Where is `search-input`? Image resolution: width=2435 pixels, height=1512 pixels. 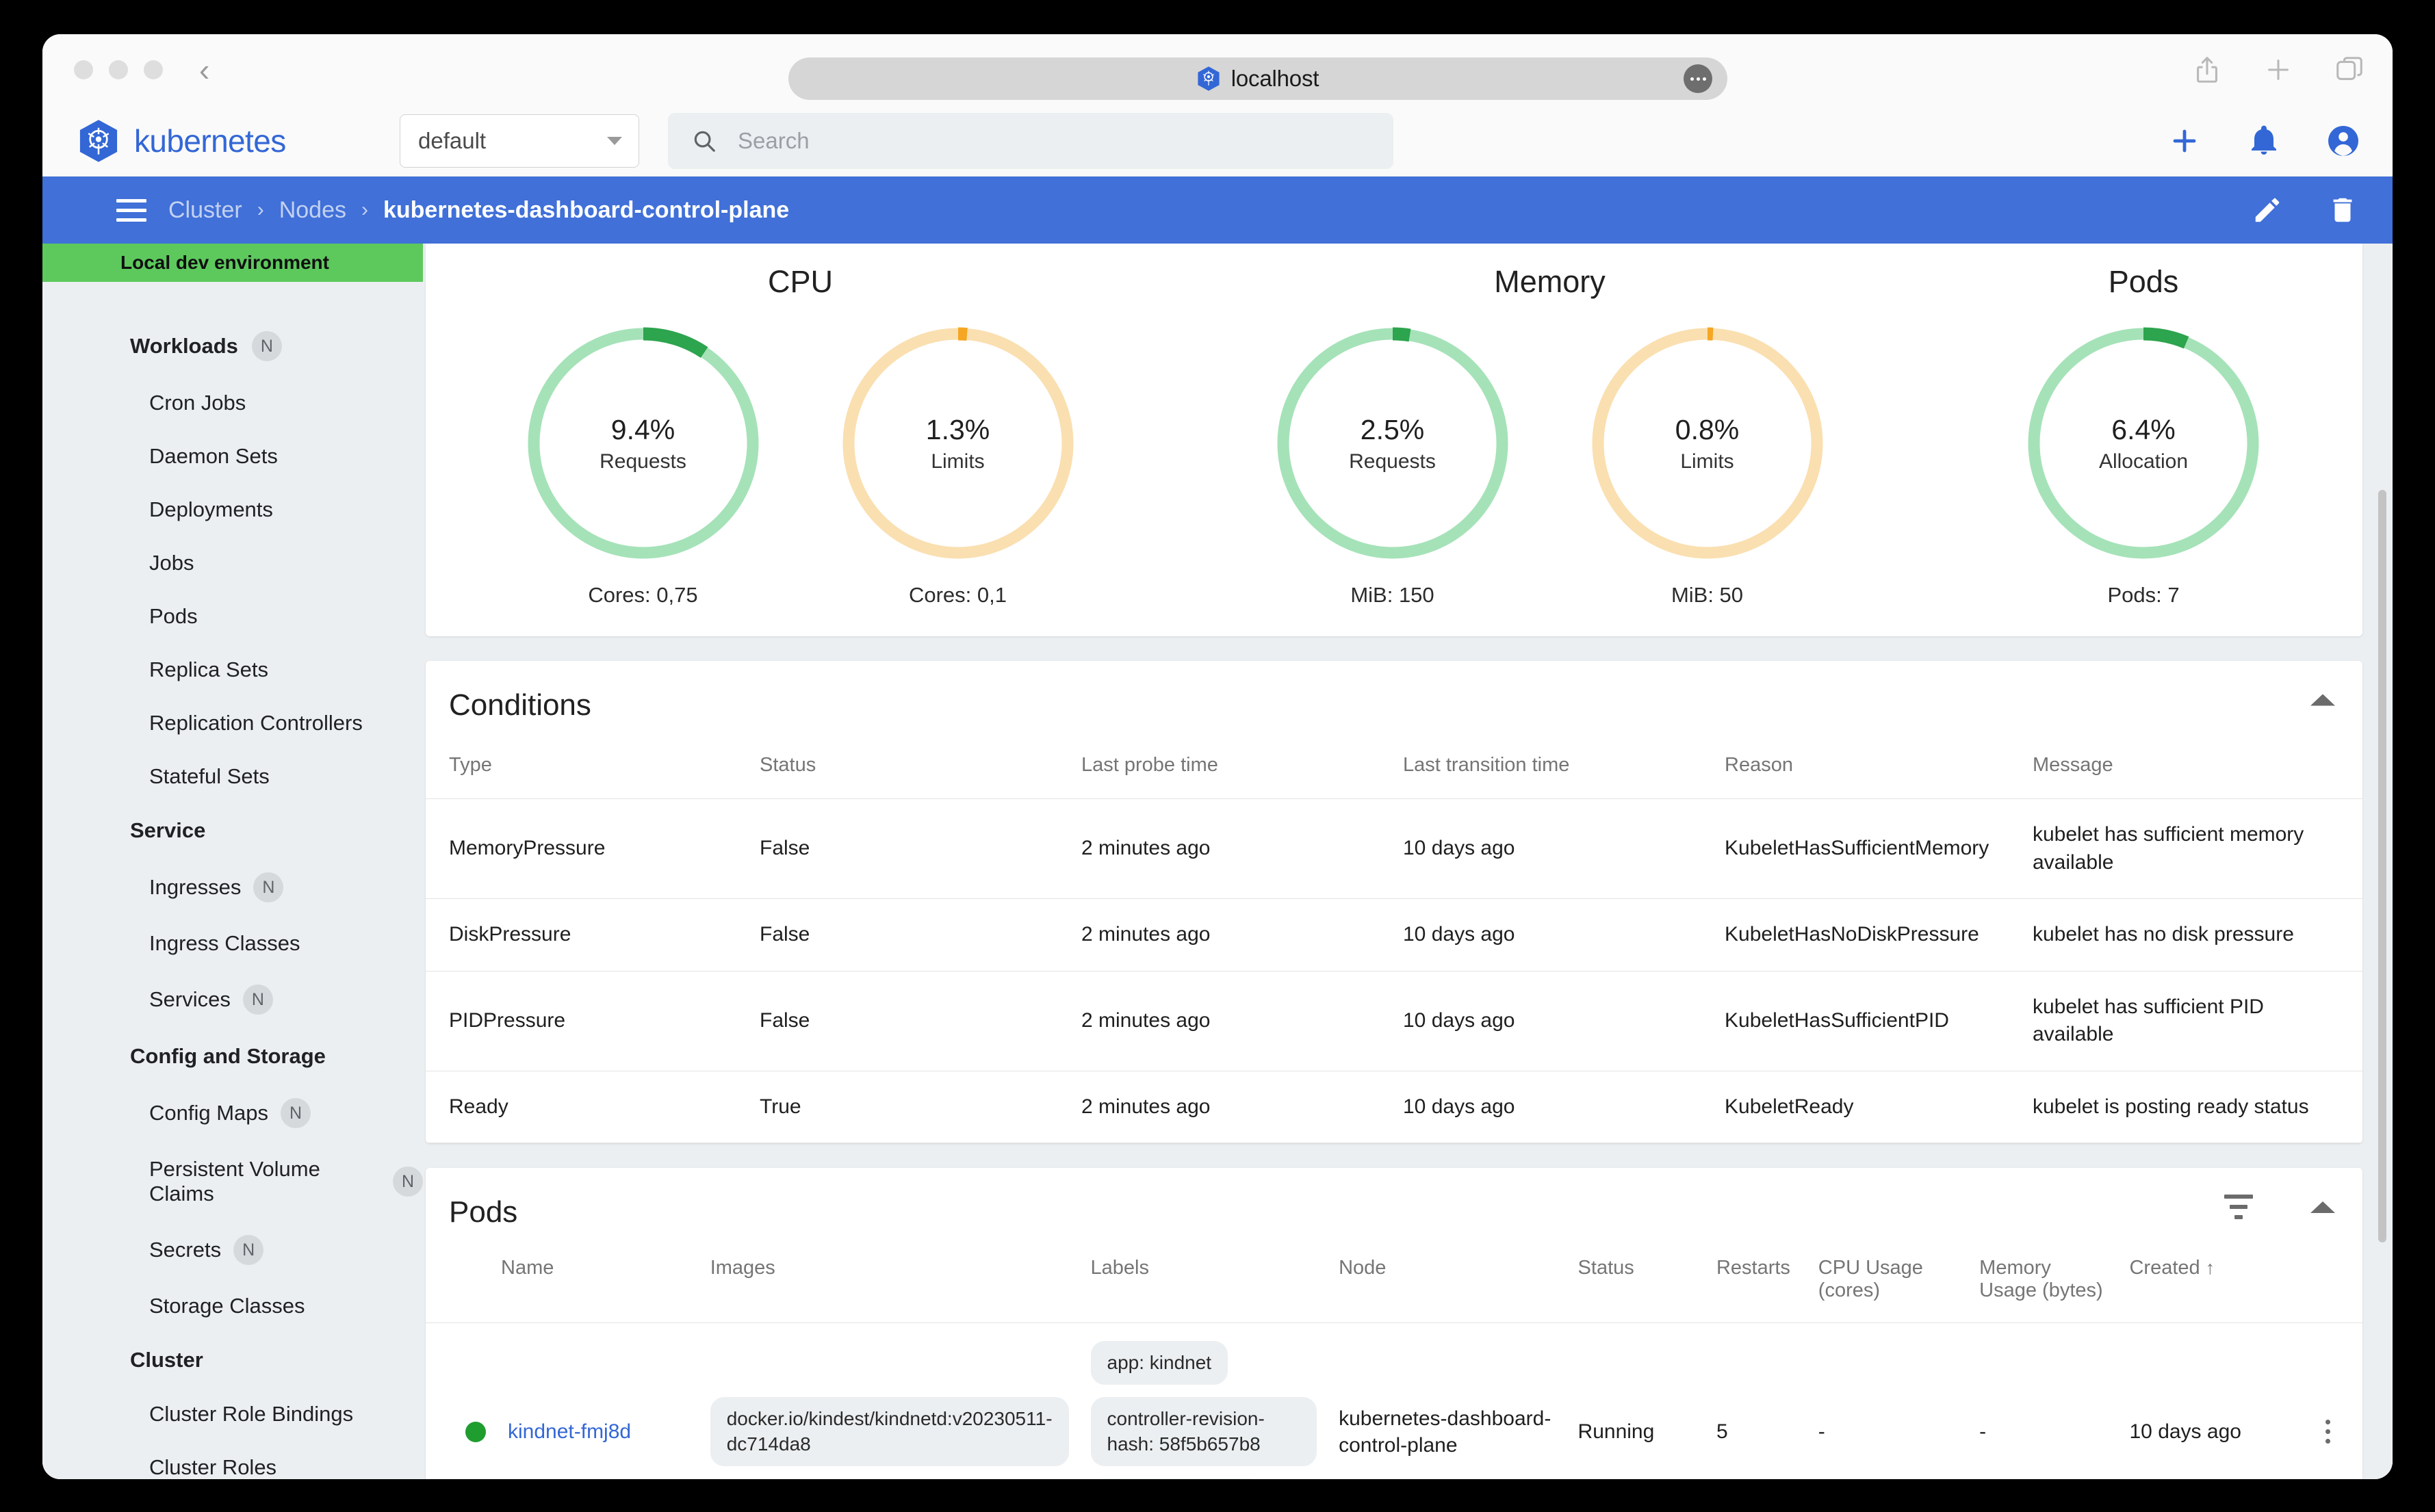 search-input is located at coordinates (1054, 140).